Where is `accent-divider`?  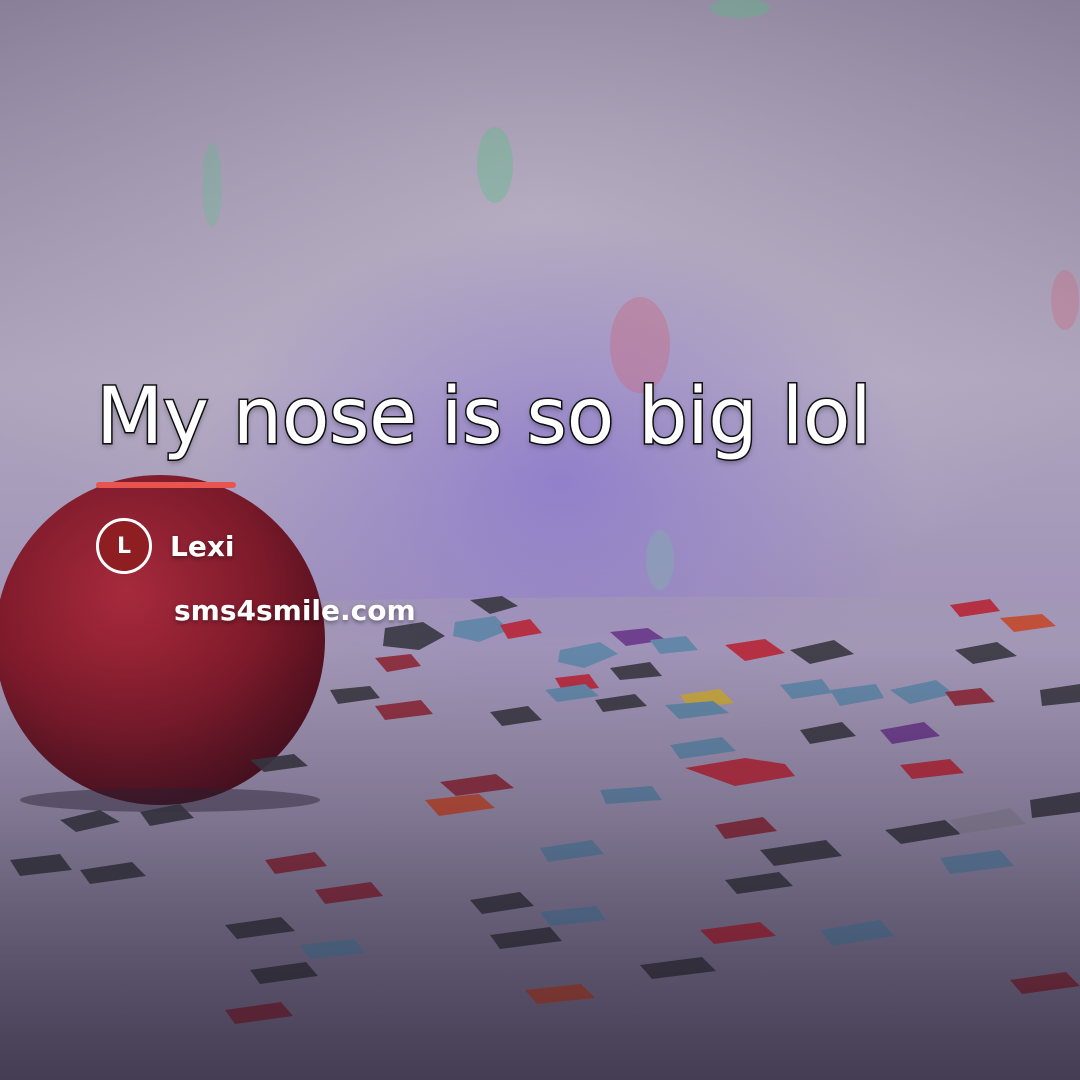
accent-divider is located at coordinates (166, 485).